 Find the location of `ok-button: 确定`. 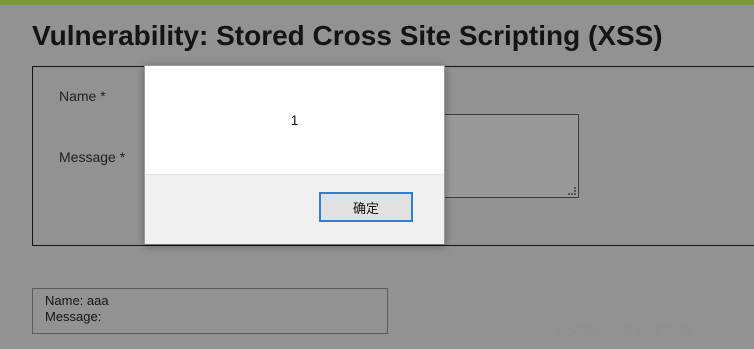

ok-button: 确定 is located at coordinates (366, 207).